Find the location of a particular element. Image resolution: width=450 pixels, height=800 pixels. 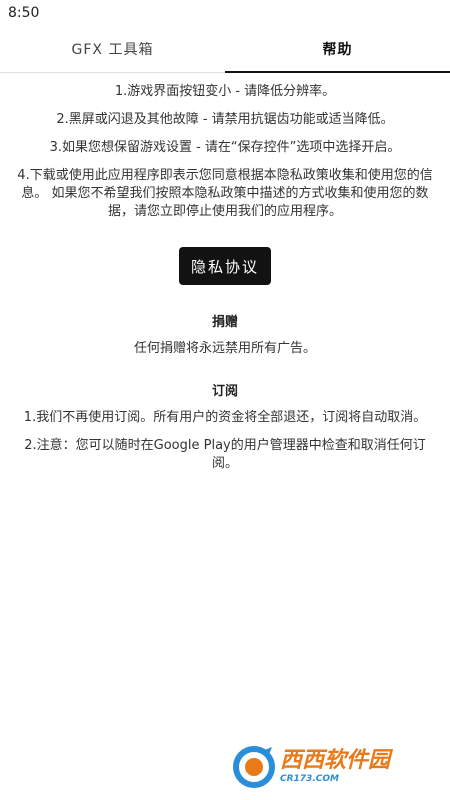

tab-gfx-toolbox: GFX 工具箱 is located at coordinates (112, 49).